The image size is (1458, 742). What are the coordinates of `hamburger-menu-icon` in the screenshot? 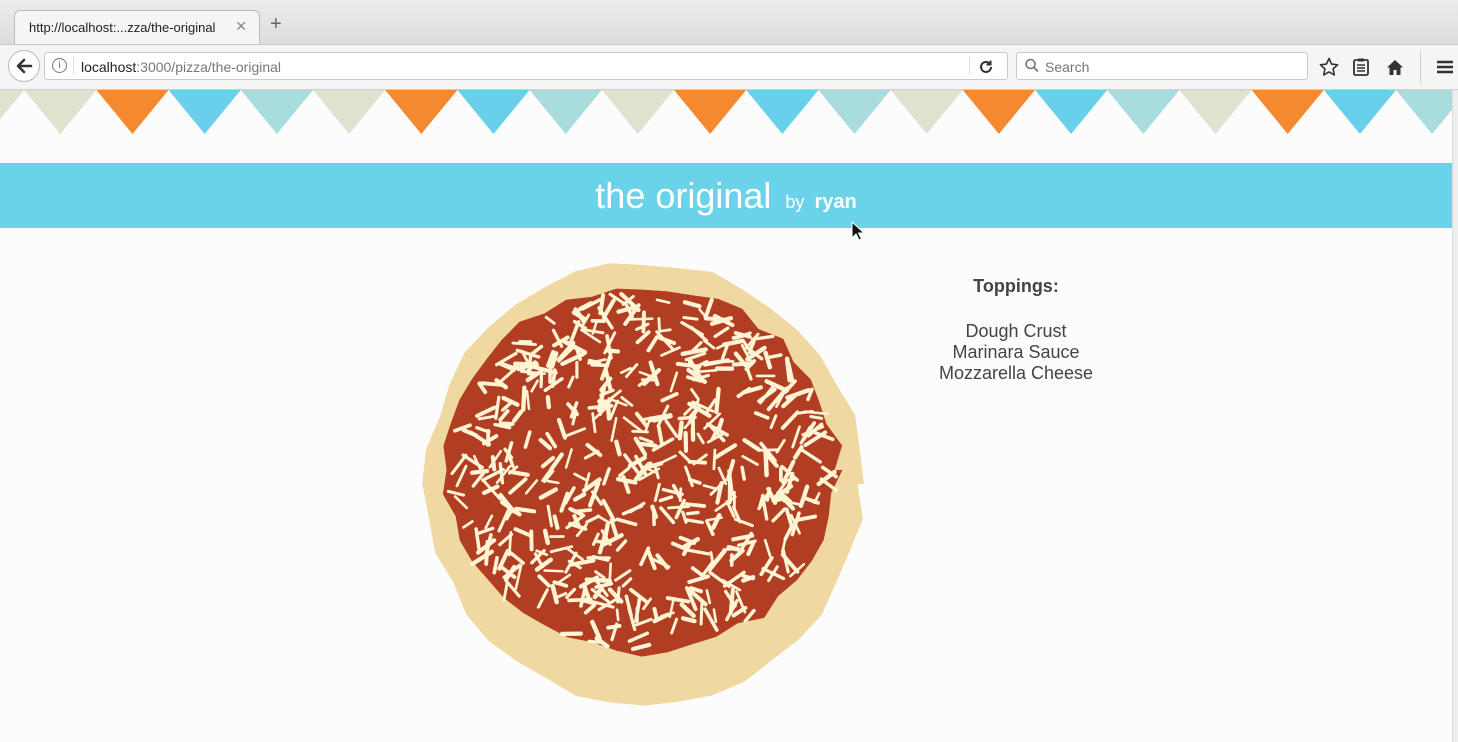 It's located at (1445, 67).